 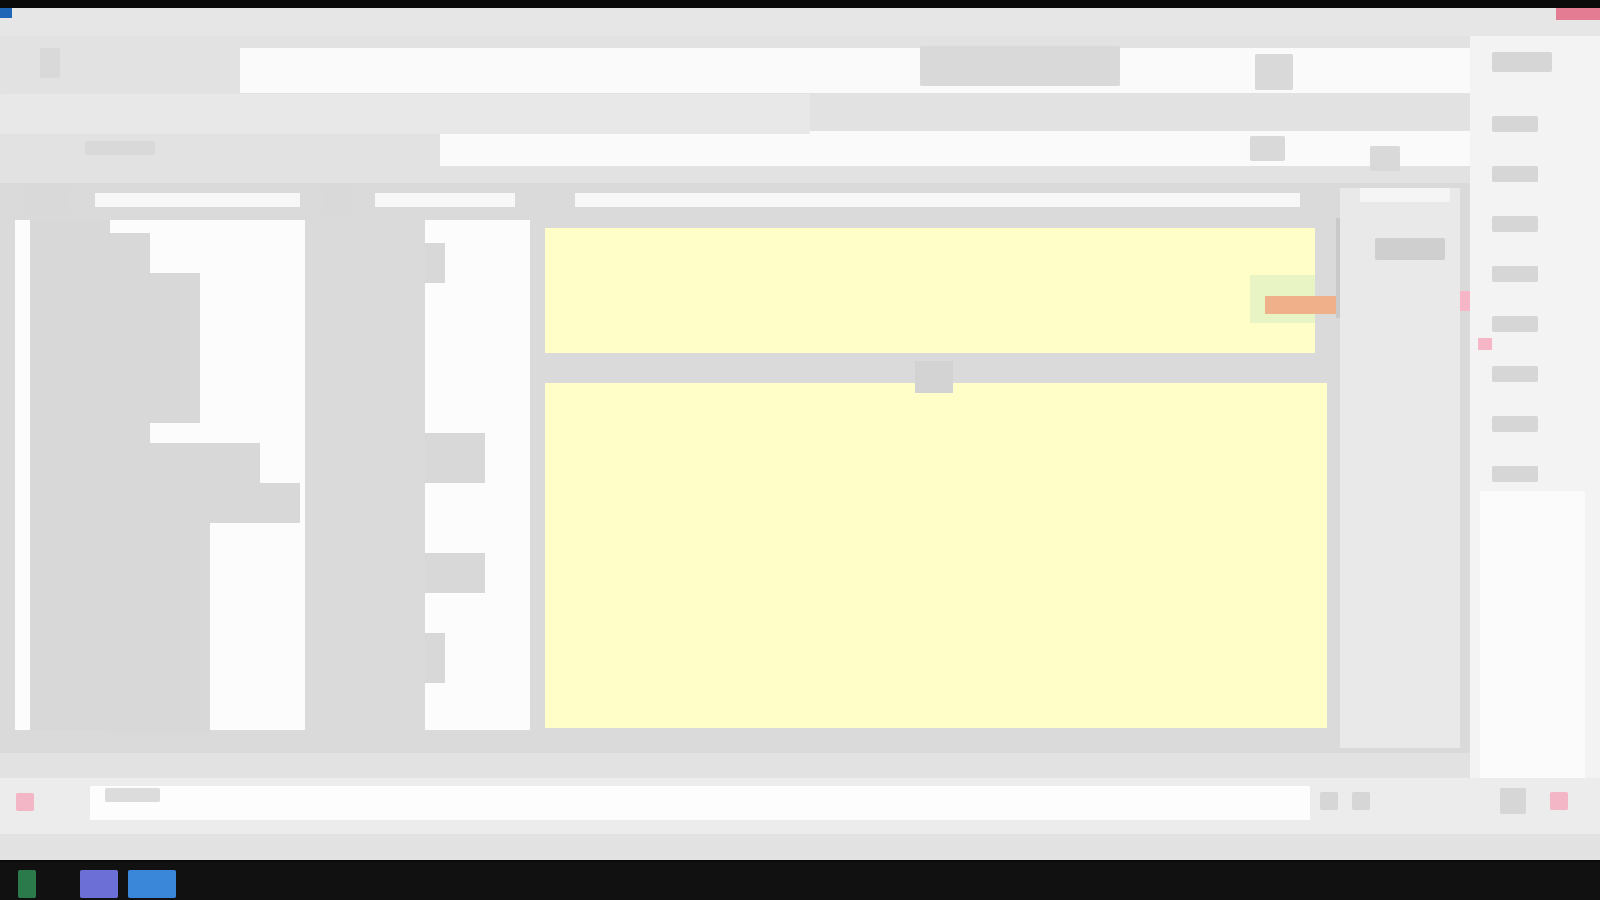 What do you see at coordinates (197, 200) in the screenshot?
I see `column-header-a` at bounding box center [197, 200].